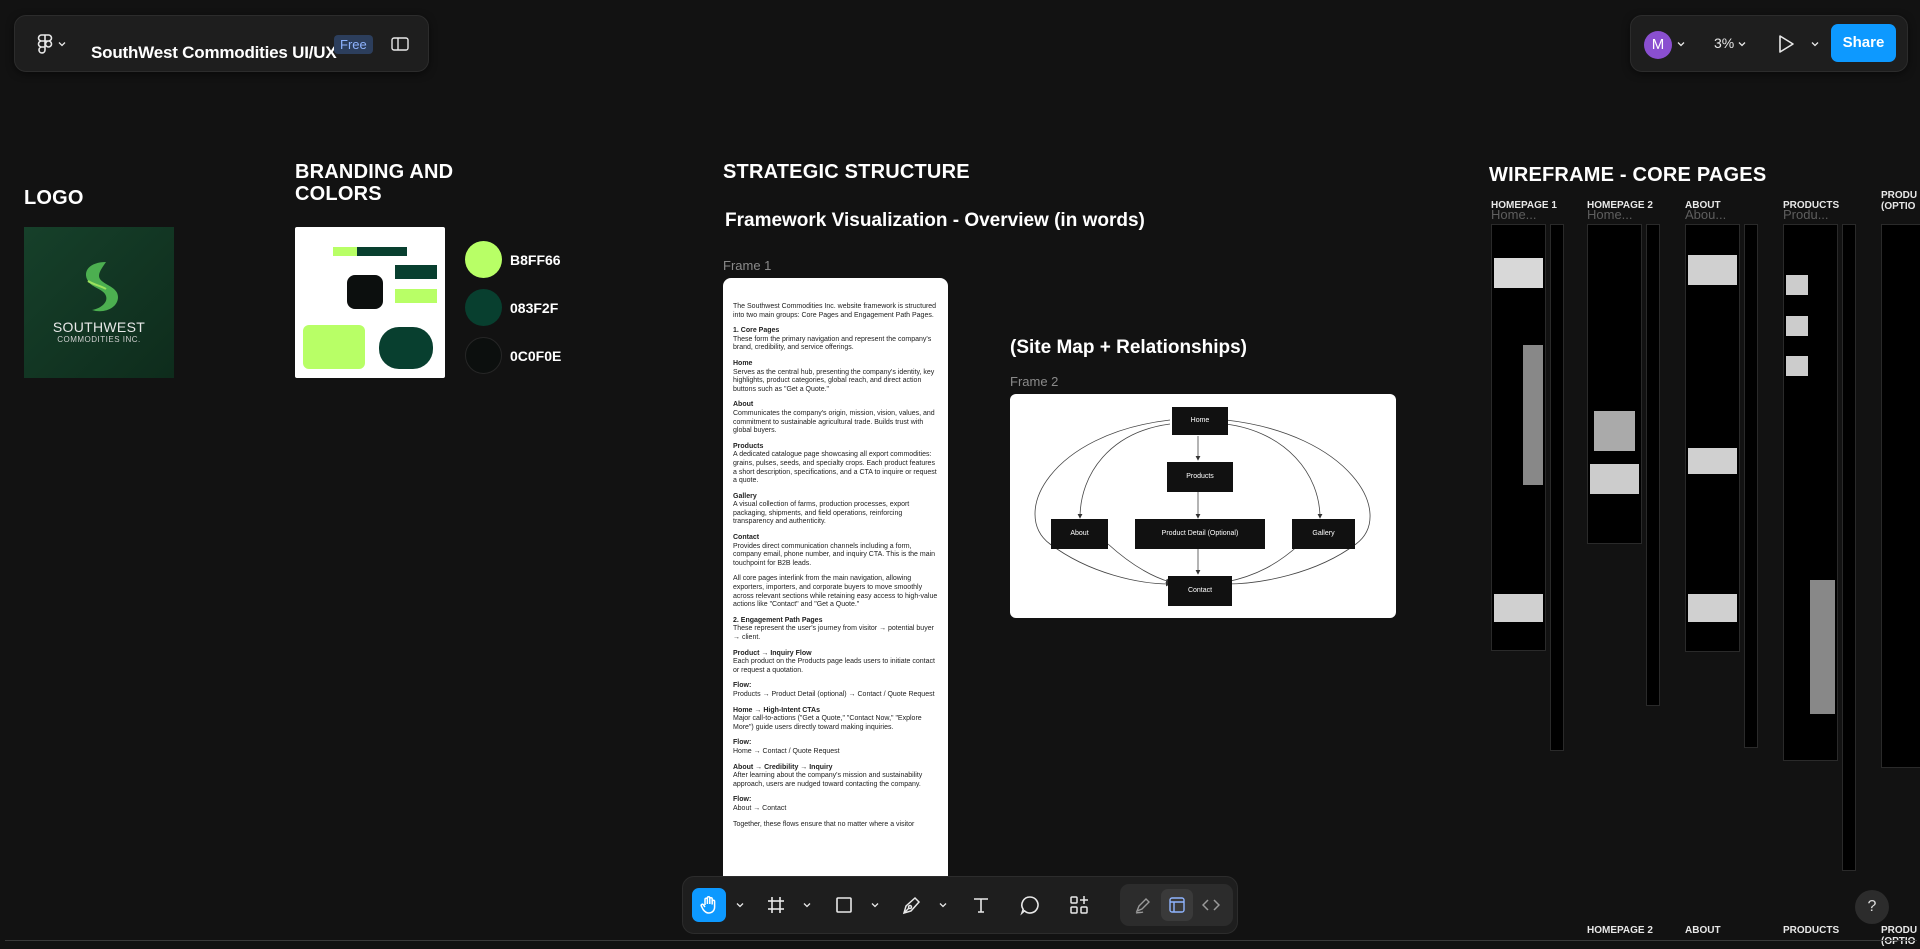 Image resolution: width=1920 pixels, height=949 pixels. I want to click on bottom-label-homepage2: HOMEPAGE 2, so click(1620, 930).